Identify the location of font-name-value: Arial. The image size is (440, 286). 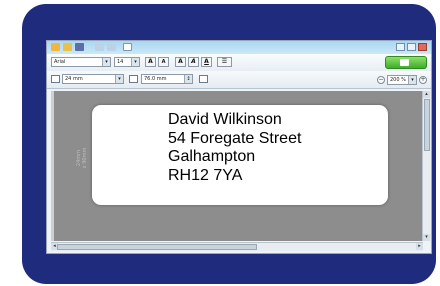
(60, 62).